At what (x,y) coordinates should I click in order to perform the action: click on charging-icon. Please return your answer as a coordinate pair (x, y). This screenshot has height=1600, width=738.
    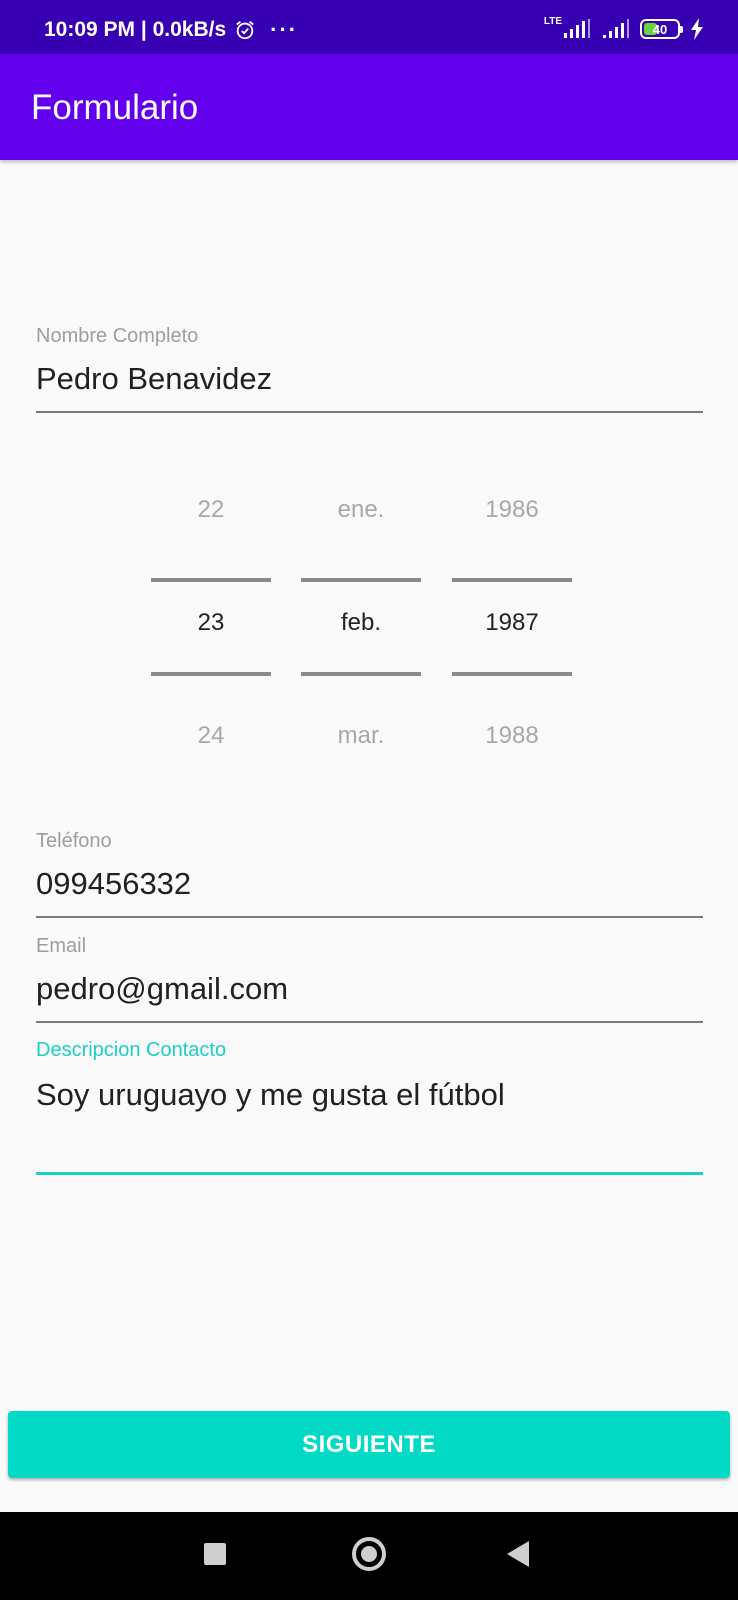
    Looking at the image, I should click on (697, 29).